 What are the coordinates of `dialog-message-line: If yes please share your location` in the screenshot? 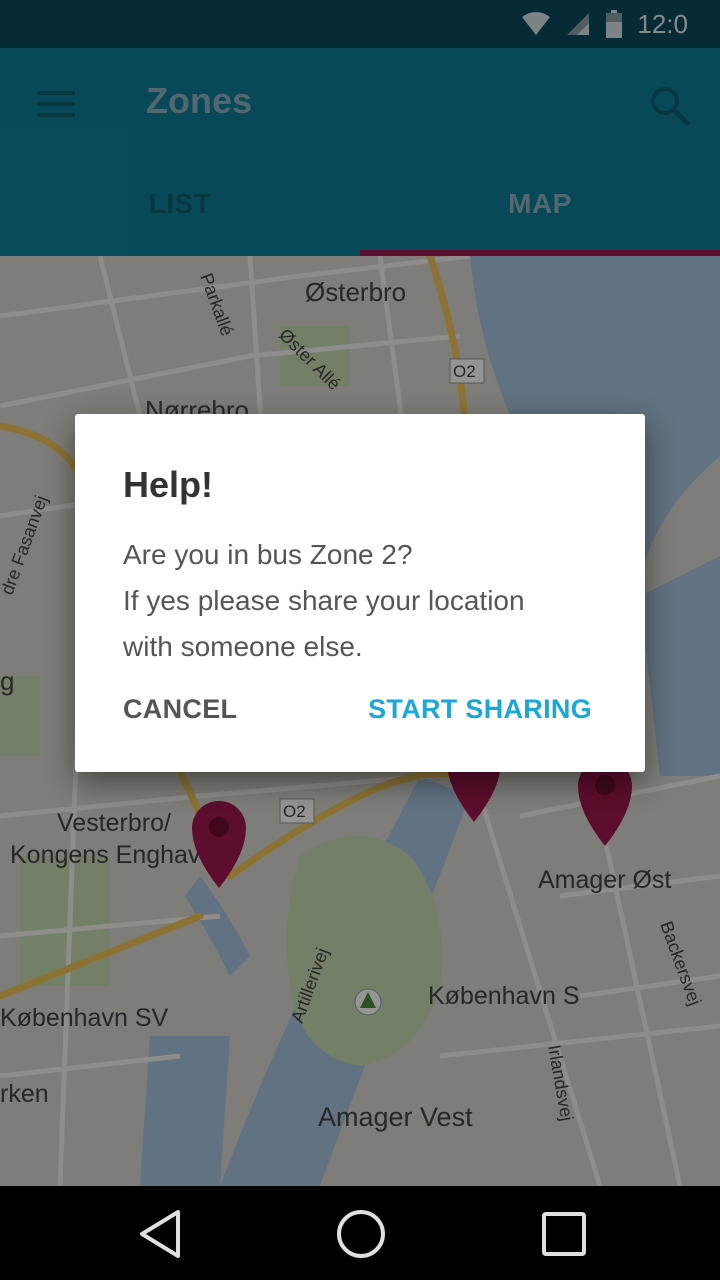 It's located at (324, 600).